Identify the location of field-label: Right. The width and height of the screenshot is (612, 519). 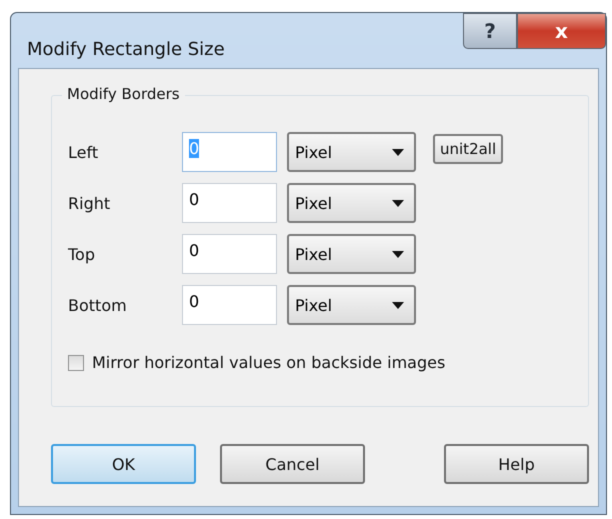
(90, 203).